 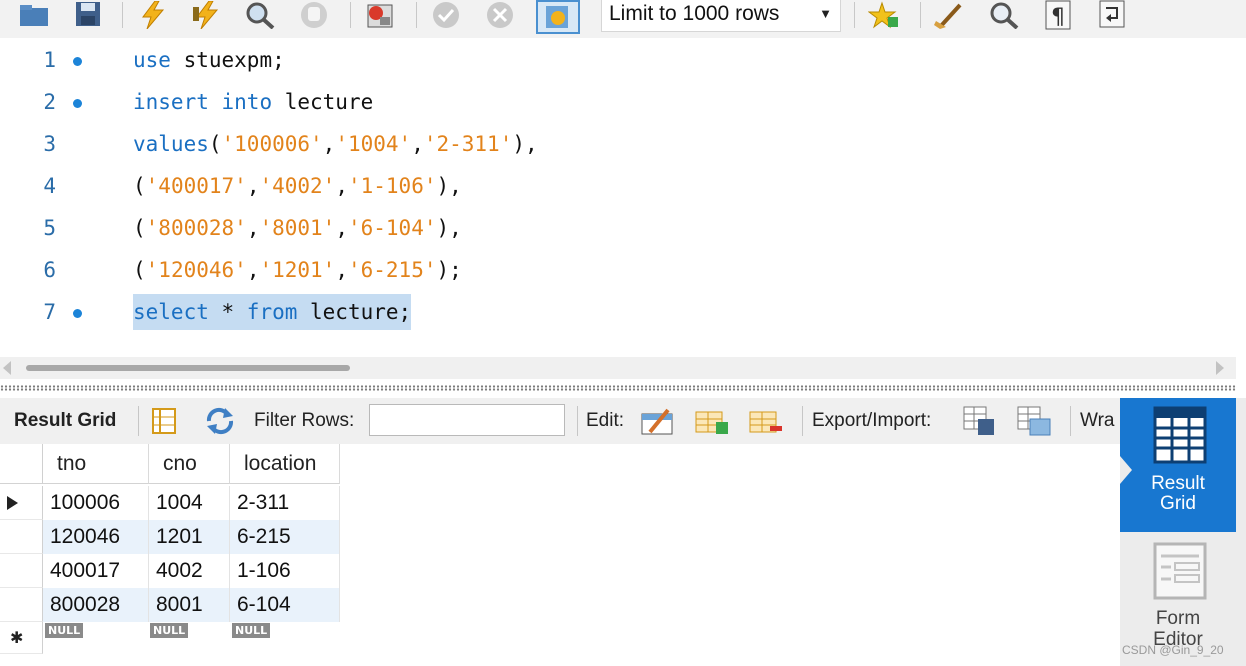 I want to click on table-cell: 8001, so click(x=189, y=605).